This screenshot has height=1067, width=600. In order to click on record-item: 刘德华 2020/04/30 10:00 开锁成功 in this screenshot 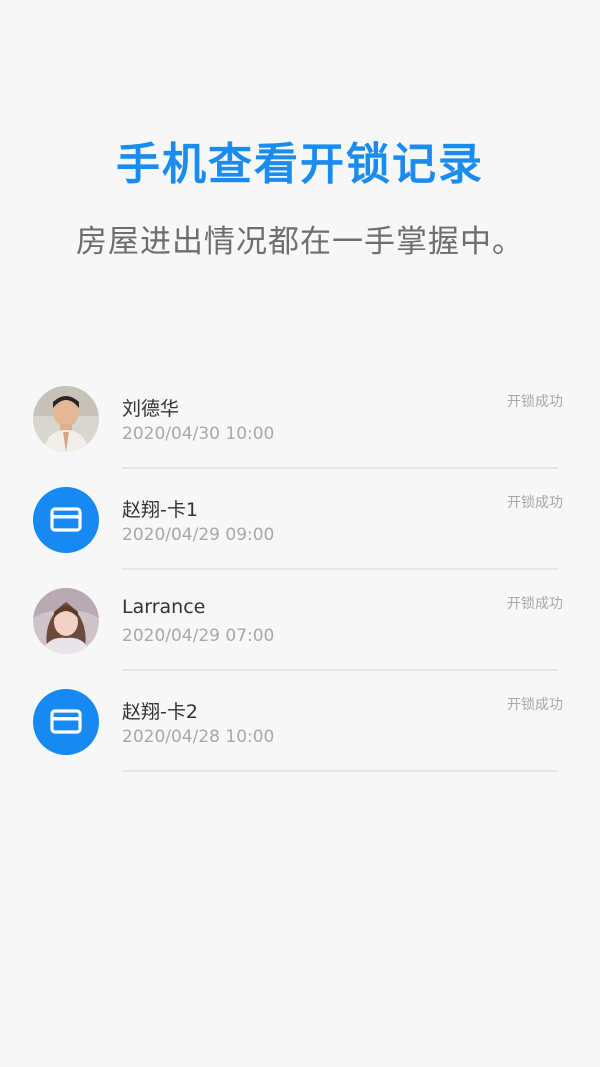, I will do `click(300, 418)`.